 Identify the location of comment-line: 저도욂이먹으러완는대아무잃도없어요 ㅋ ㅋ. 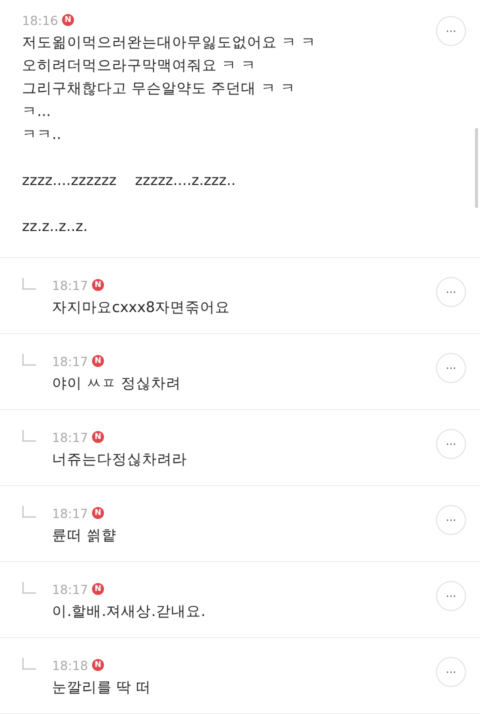
(170, 43).